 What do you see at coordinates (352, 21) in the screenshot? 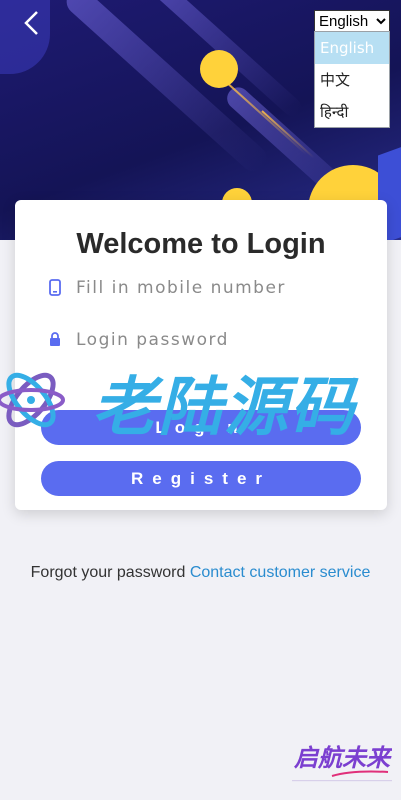
I see `language-select: English` at bounding box center [352, 21].